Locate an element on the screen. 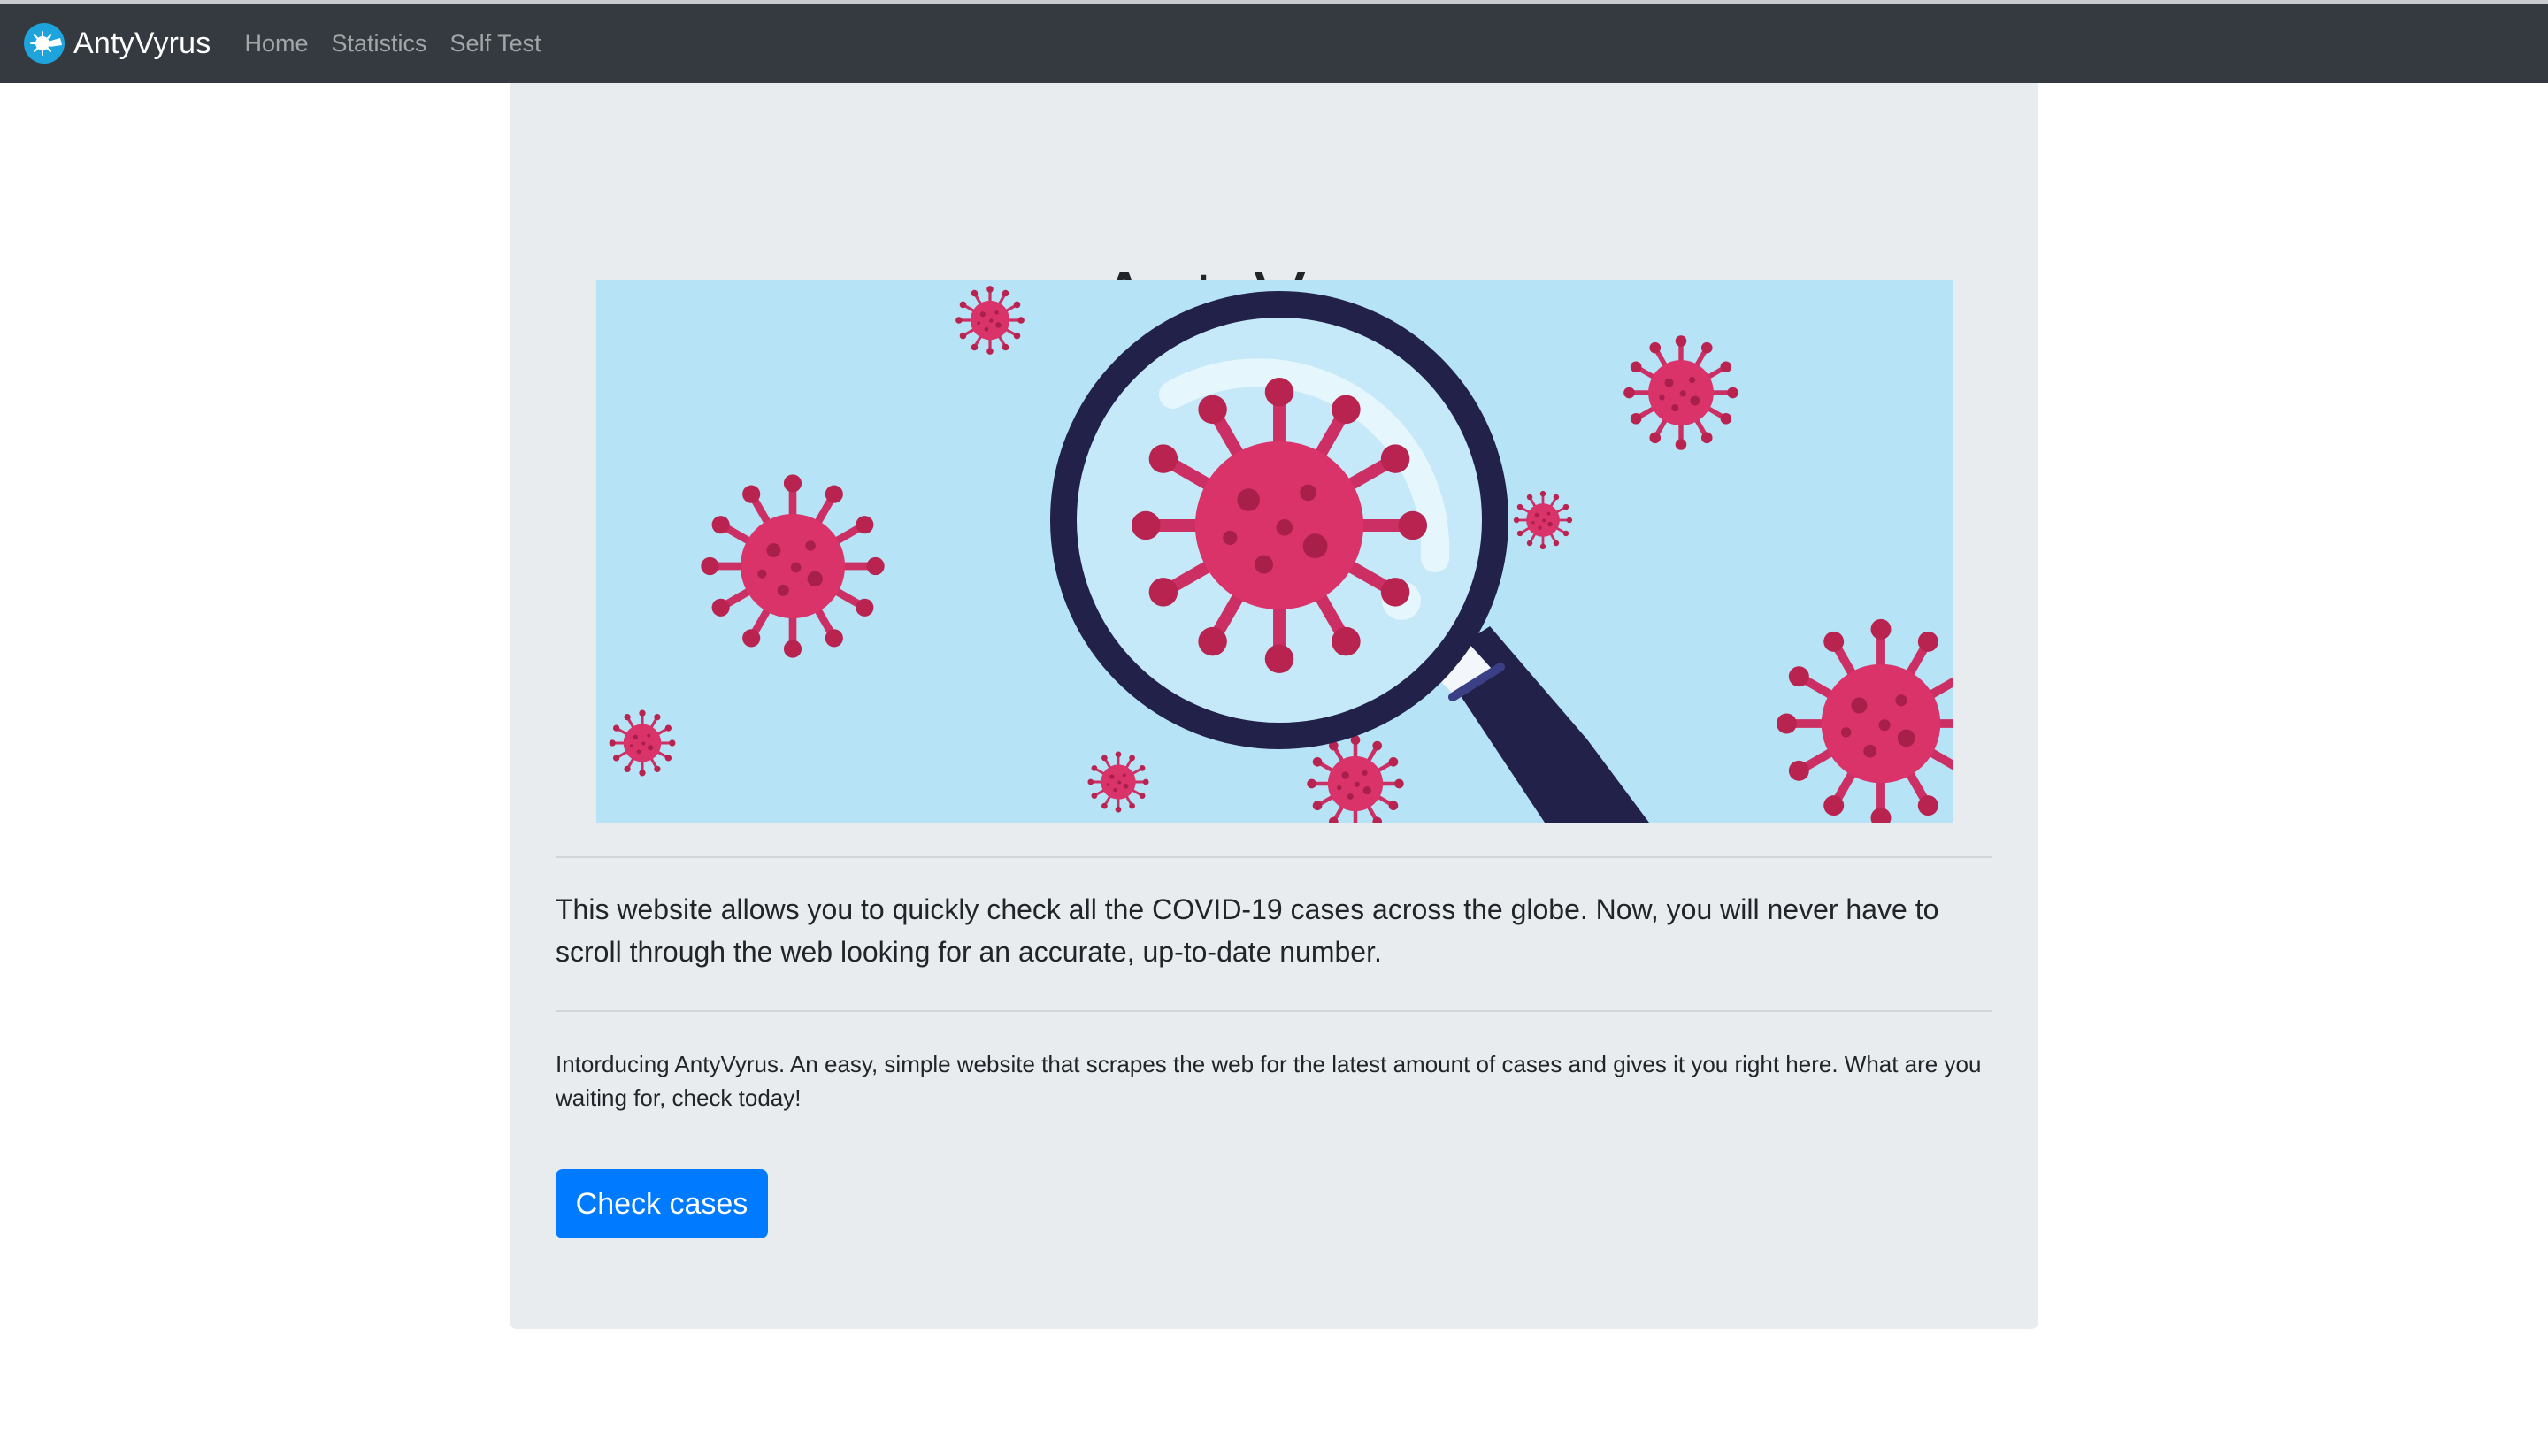 The height and width of the screenshot is (1456, 2548). brand-logo-icon is located at coordinates (44, 43).